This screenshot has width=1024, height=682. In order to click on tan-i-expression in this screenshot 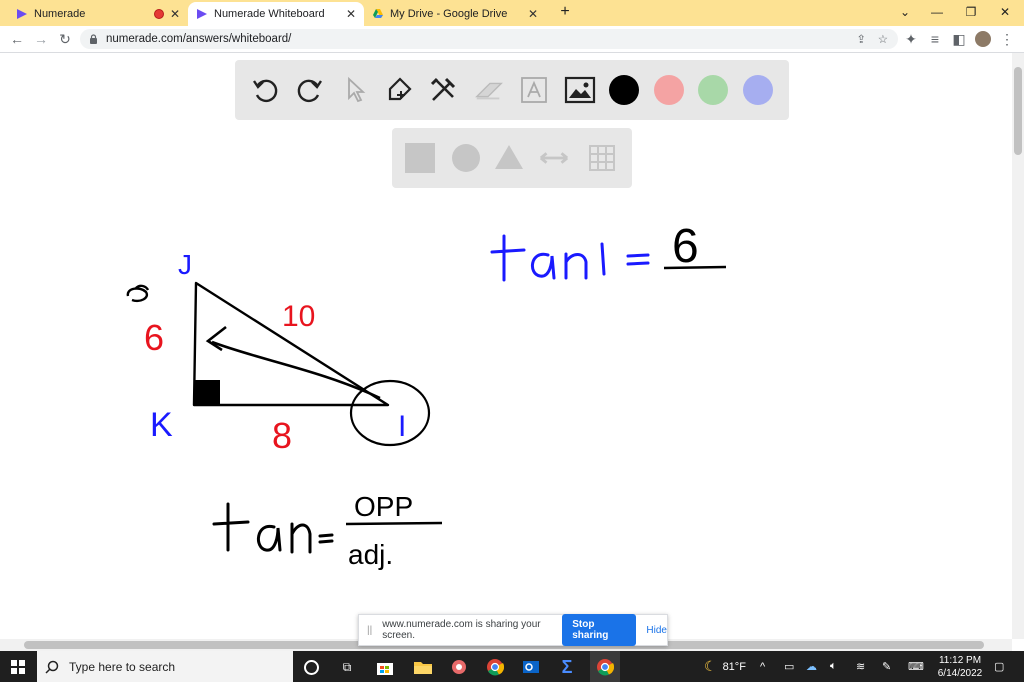, I will do `click(570, 258)`.